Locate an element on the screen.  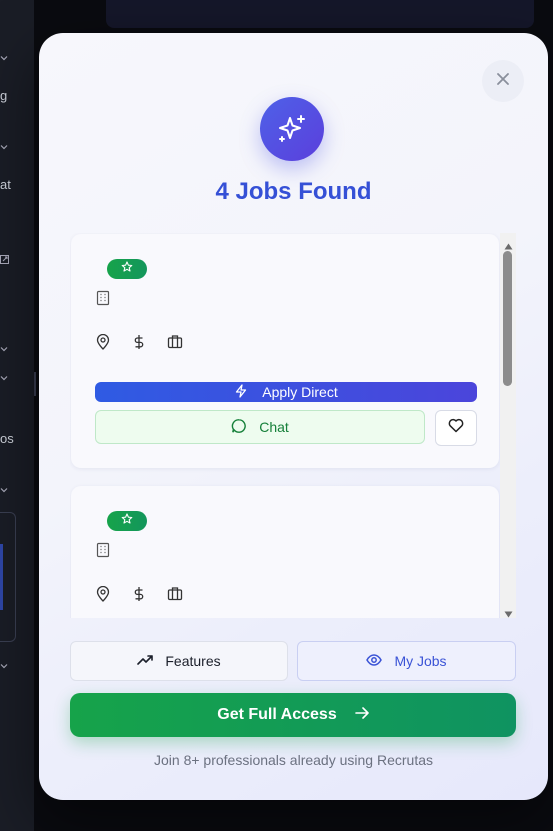
get-full-access-button: Get Full Access is located at coordinates (293, 715).